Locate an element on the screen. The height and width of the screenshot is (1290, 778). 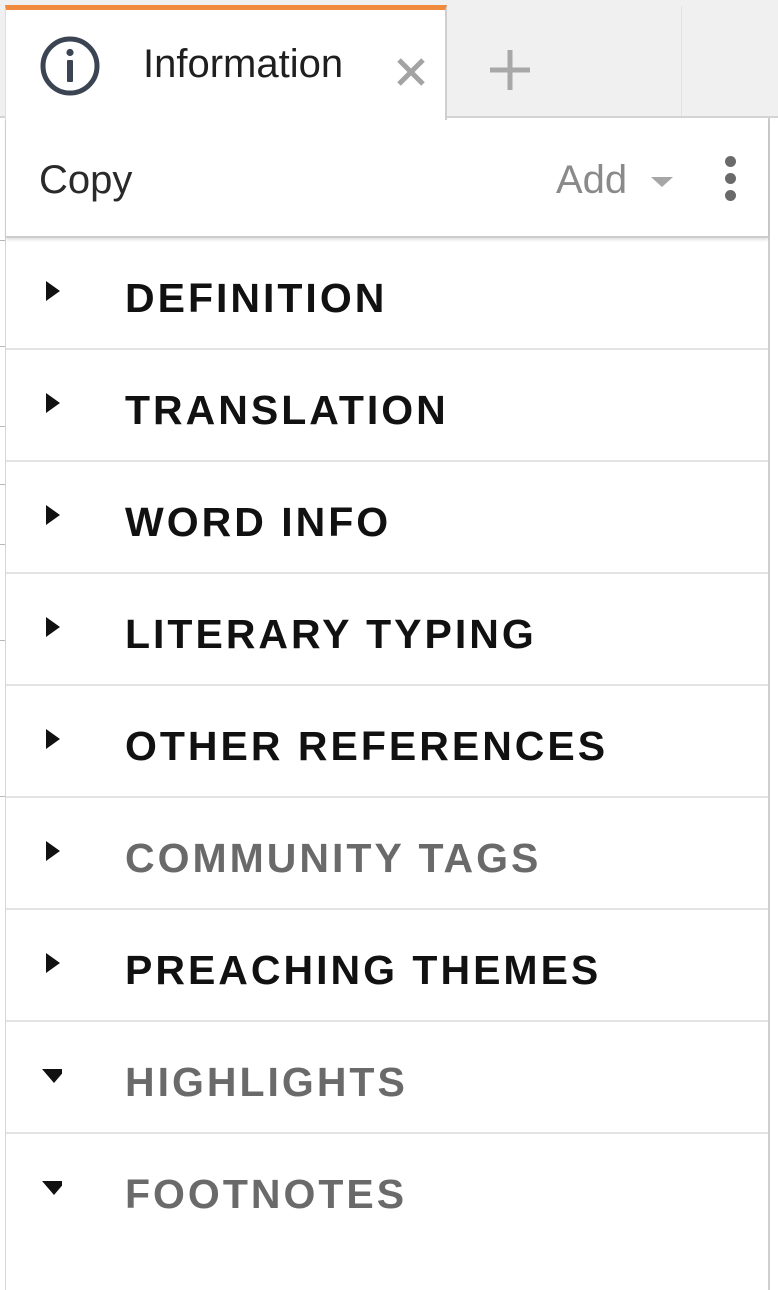
section-highlights: HIGHLIGHTS is located at coordinates (387, 1078).